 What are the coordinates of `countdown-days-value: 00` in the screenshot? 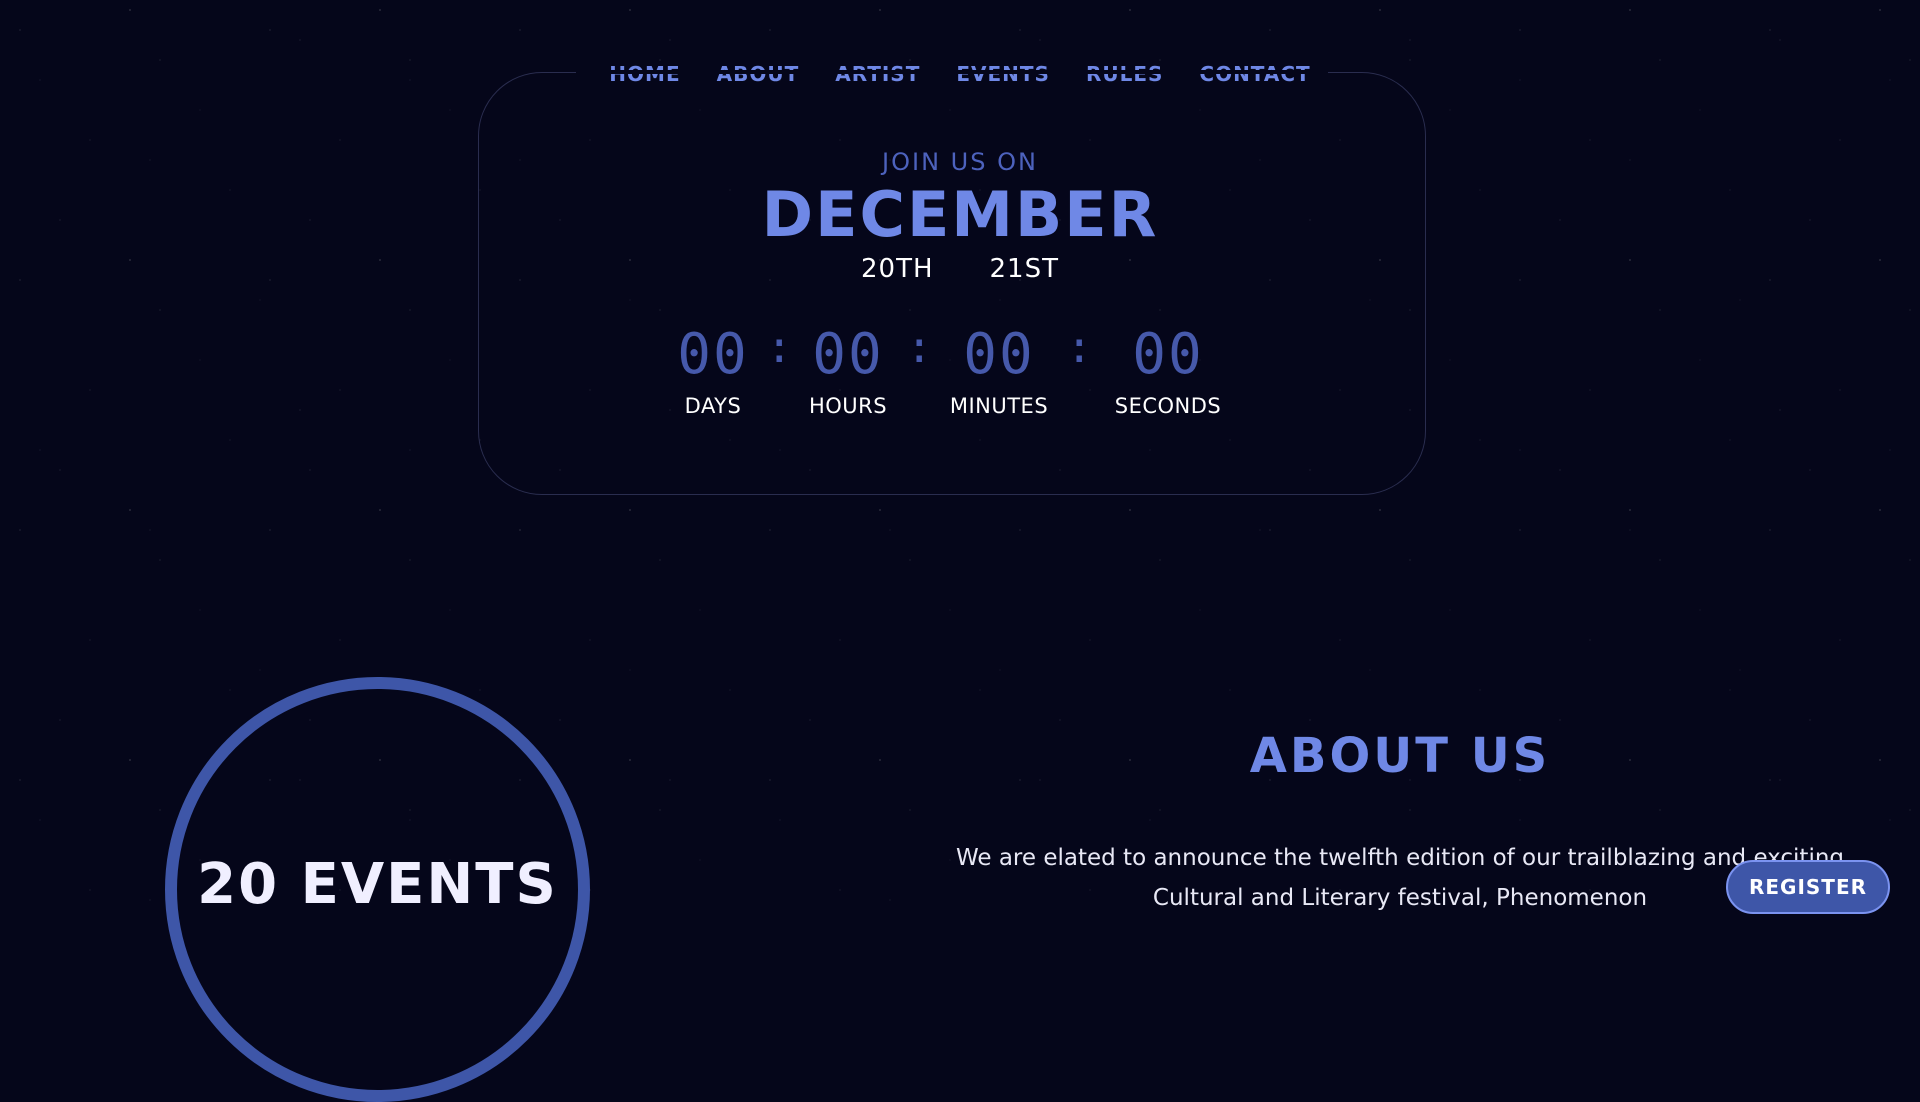 It's located at (713, 354).